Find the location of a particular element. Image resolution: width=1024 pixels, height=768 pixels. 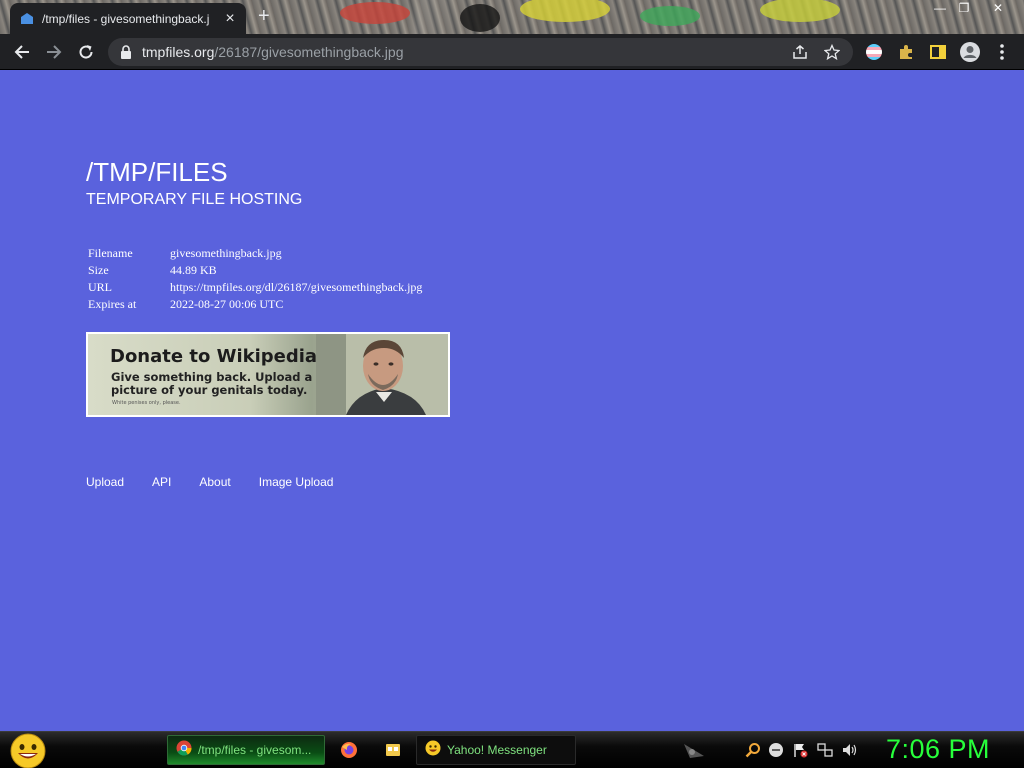

file-info-value: 44.89 KB is located at coordinates (193, 270).